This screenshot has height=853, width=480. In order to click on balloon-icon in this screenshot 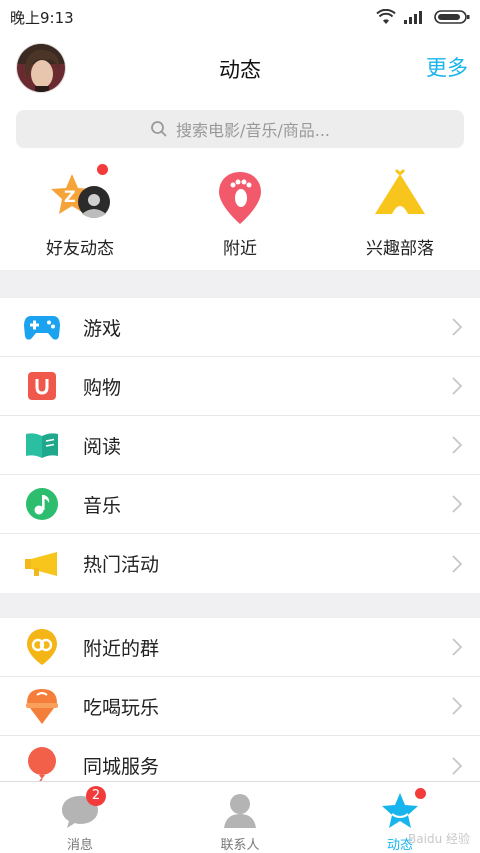, I will do `click(42, 766)`.